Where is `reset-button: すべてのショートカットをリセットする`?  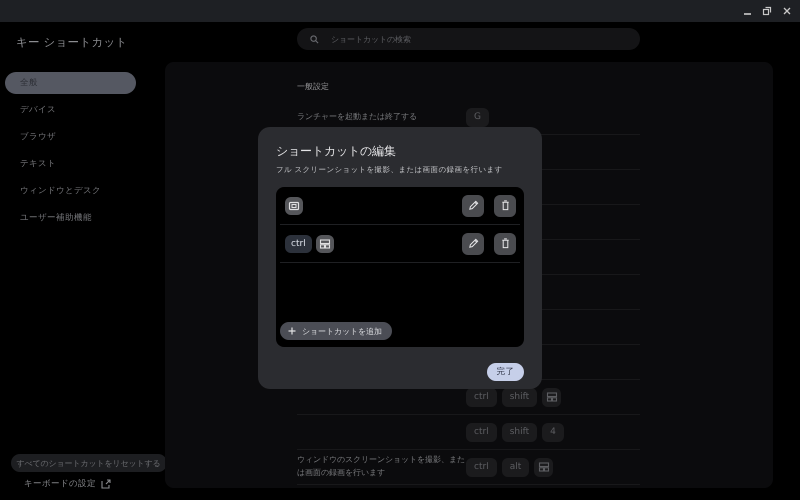
reset-button: すべてのショートカットをリセットする is located at coordinates (88, 463).